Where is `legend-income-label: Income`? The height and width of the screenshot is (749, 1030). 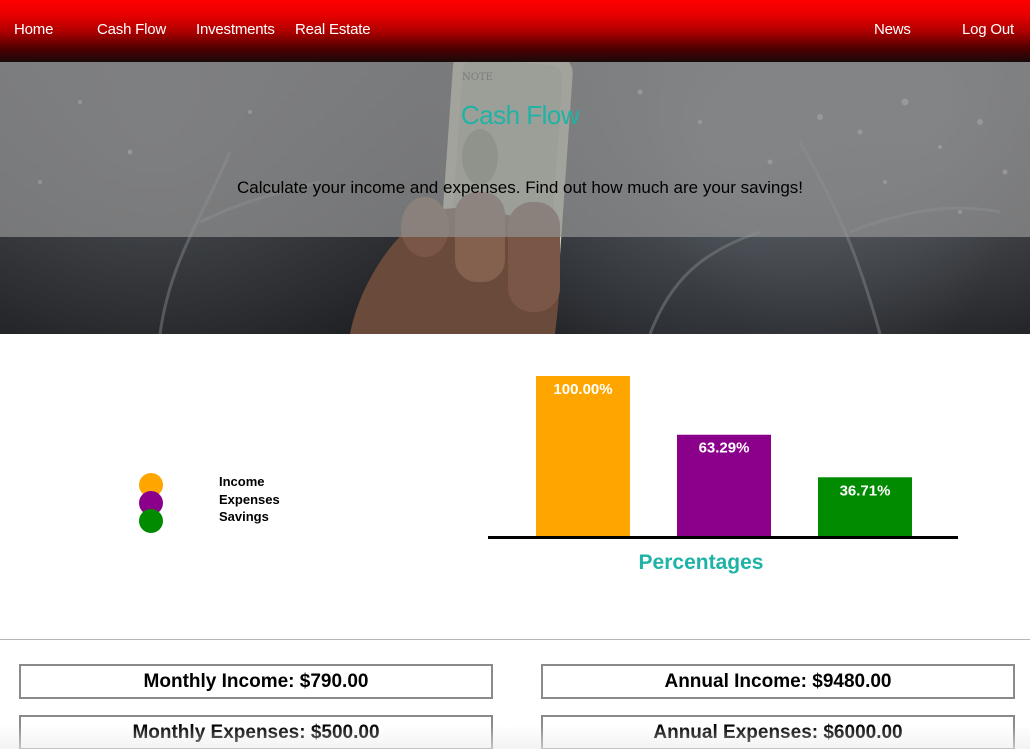 legend-income-label: Income is located at coordinates (242, 481).